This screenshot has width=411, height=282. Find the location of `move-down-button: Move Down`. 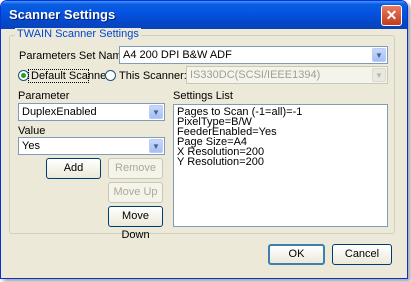

move-down-button: Move Down is located at coordinates (135, 223).